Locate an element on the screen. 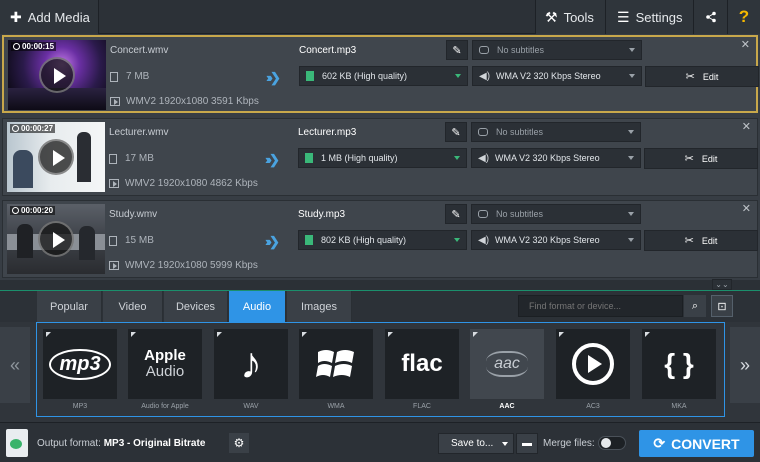 This screenshot has width=760, height=462. video-thumbnail: 00:00:20 is located at coordinates (56, 239).